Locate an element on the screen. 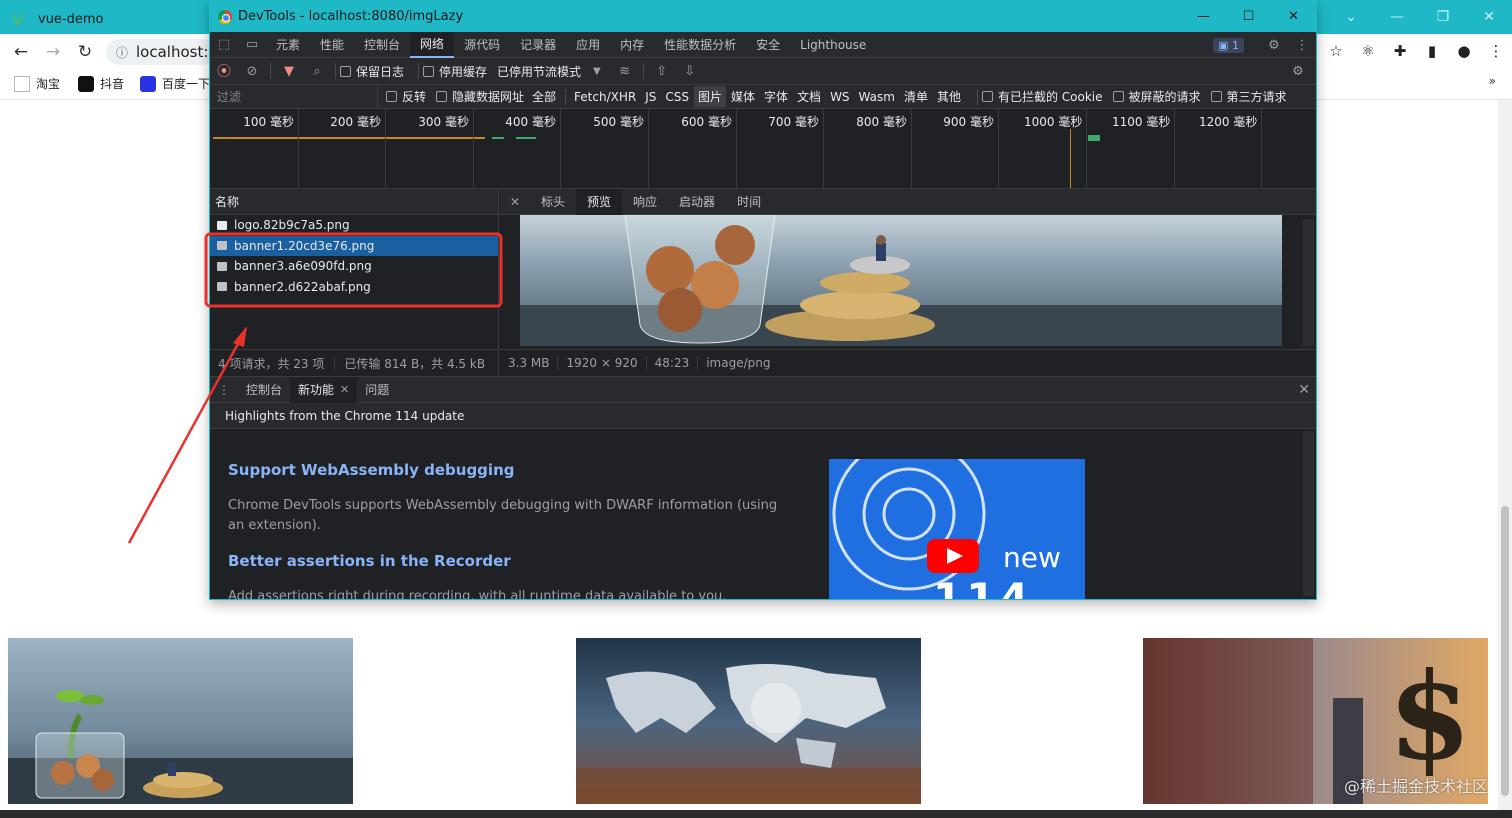 Image resolution: width=1512 pixels, height=818 pixels. side-panel-icon: ▮ is located at coordinates (1432, 51).